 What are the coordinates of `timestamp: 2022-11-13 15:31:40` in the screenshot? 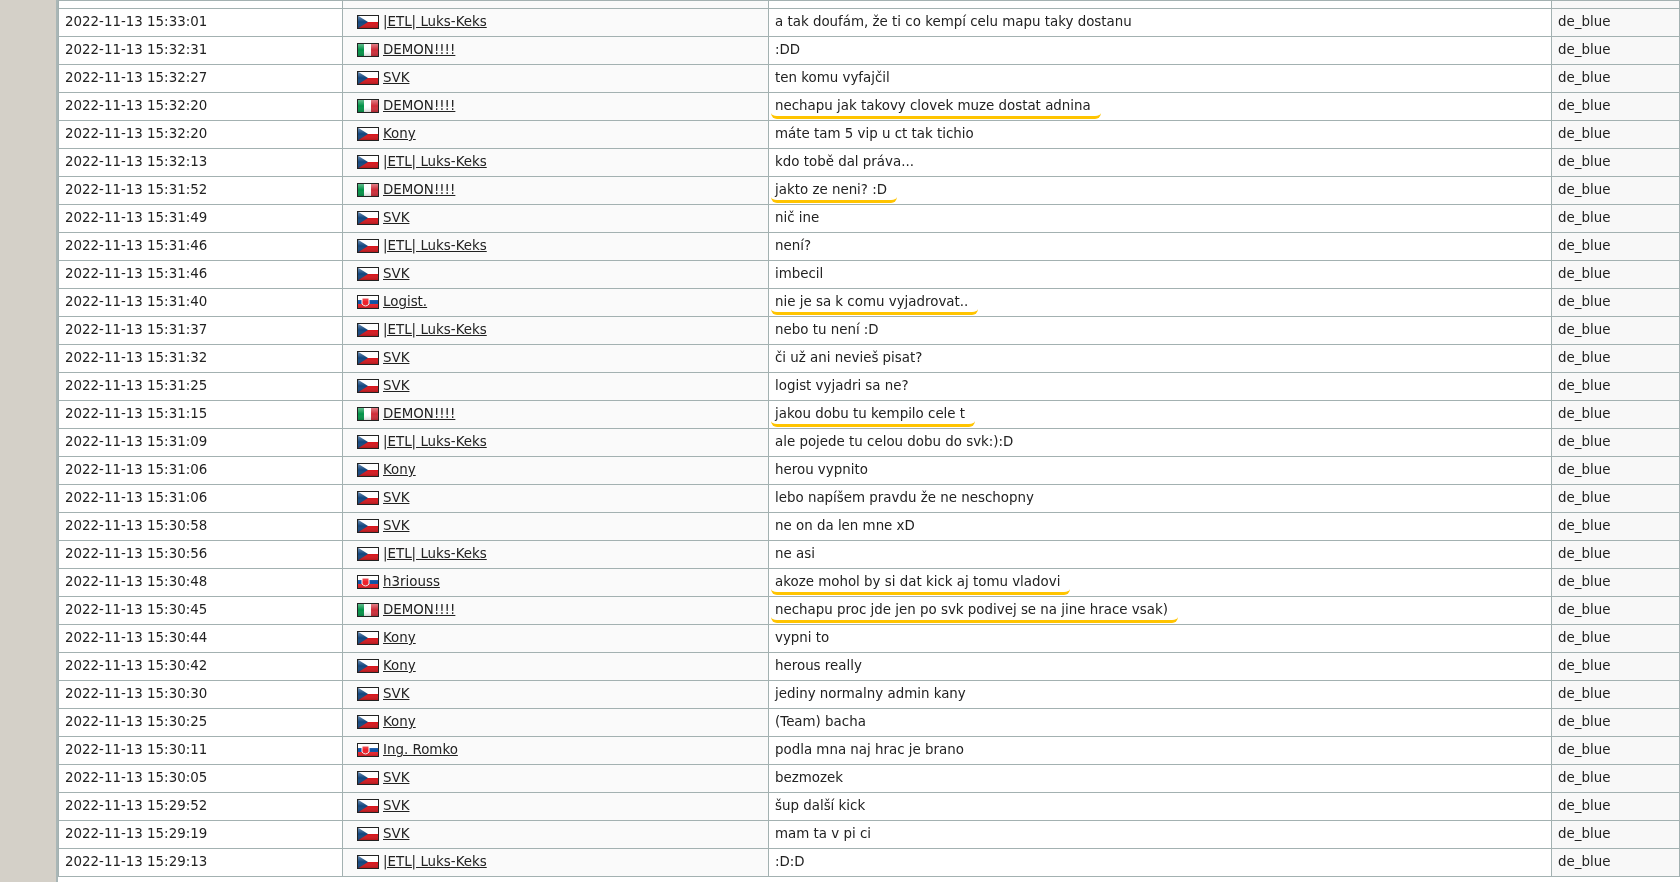 It's located at (136, 302).